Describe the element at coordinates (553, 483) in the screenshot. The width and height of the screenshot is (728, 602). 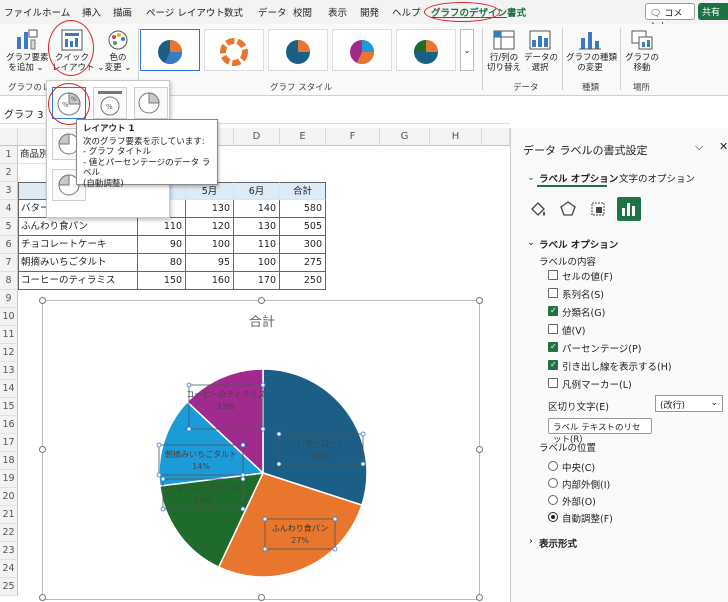
I see `position-inside-end-radio` at that location.